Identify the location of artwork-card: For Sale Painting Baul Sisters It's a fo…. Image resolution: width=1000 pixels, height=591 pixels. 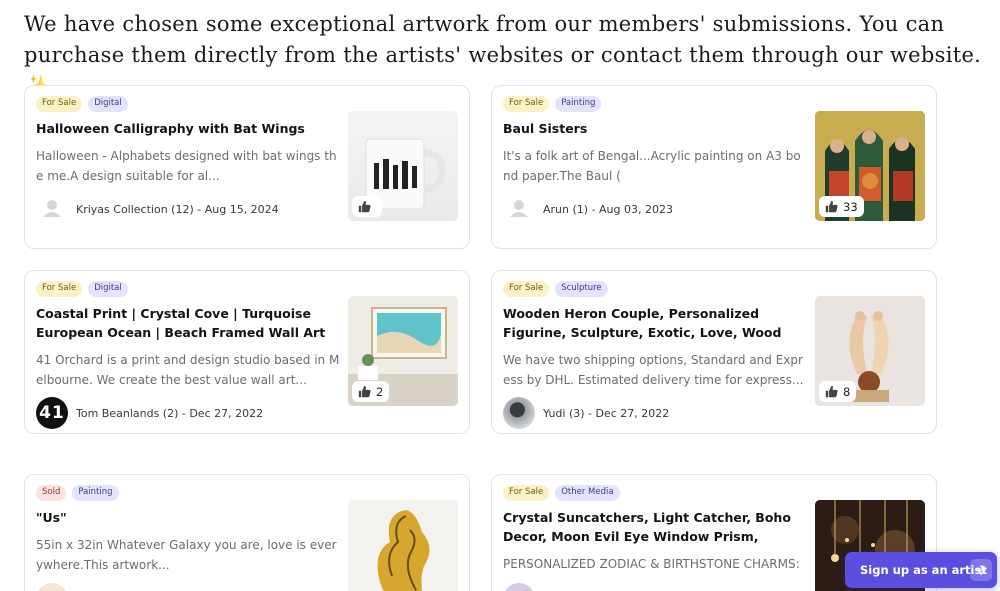
(714, 167).